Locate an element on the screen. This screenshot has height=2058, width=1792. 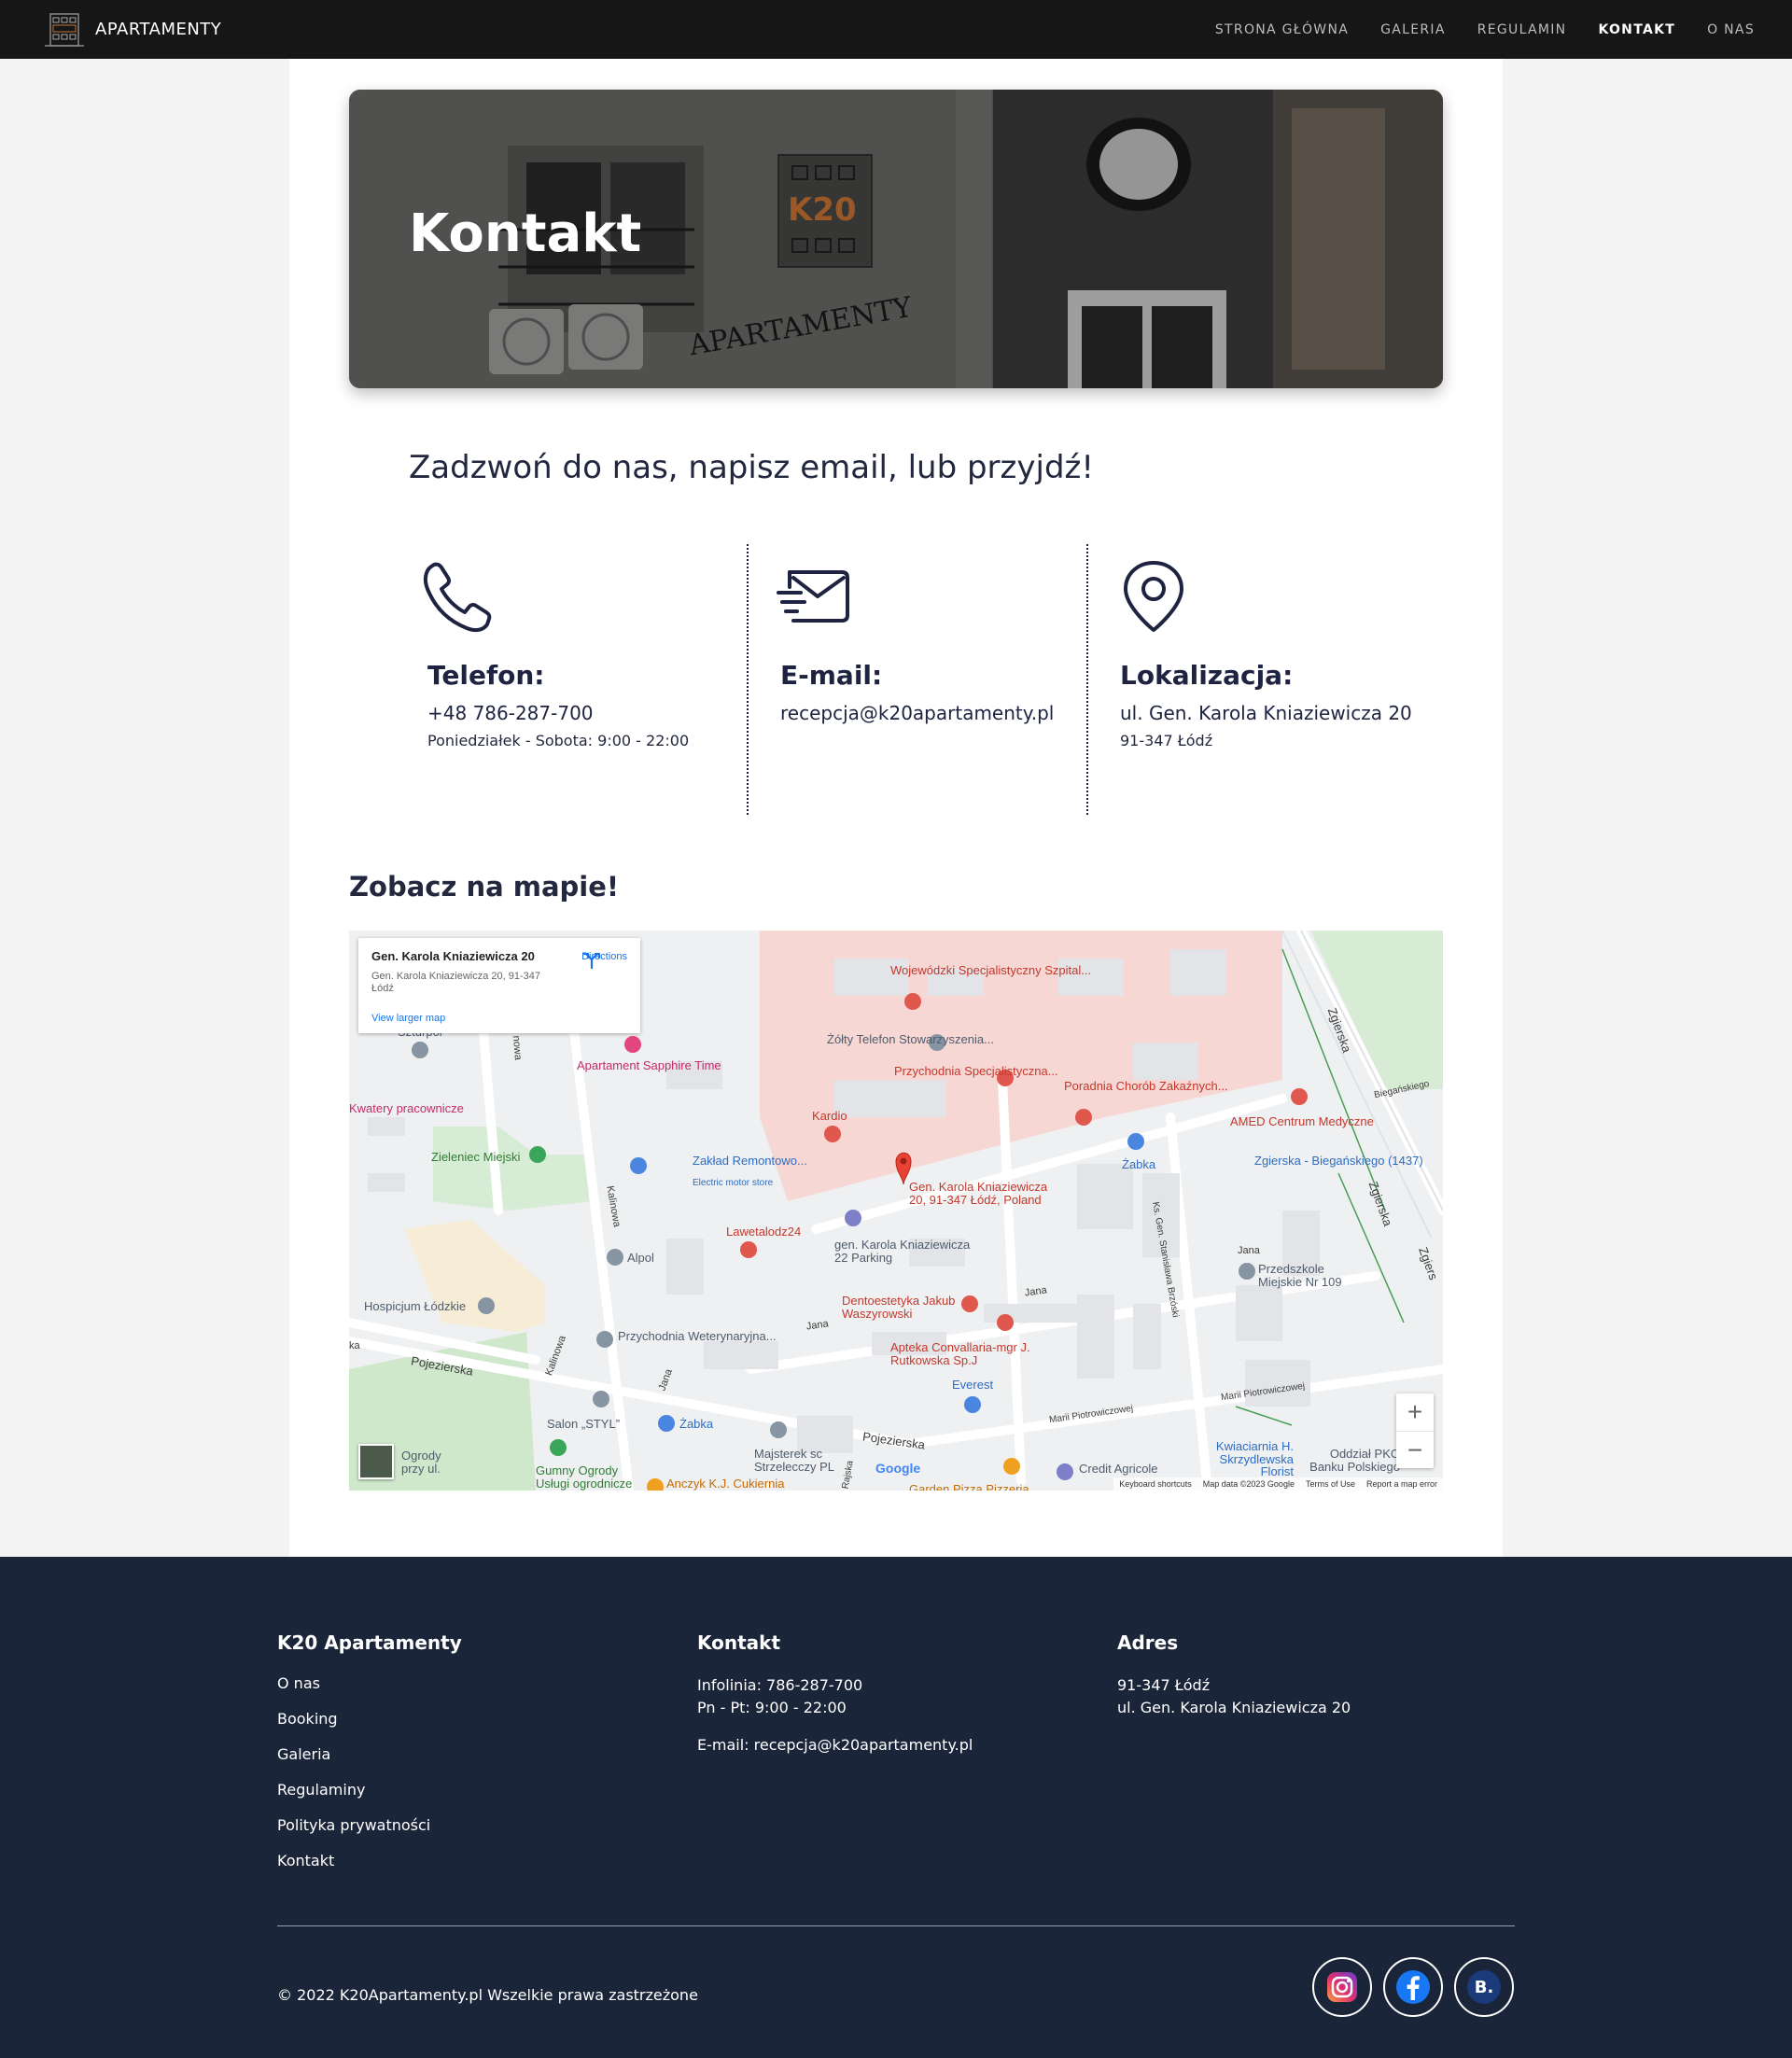
booking-letter: B. is located at coordinates (1484, 1987).